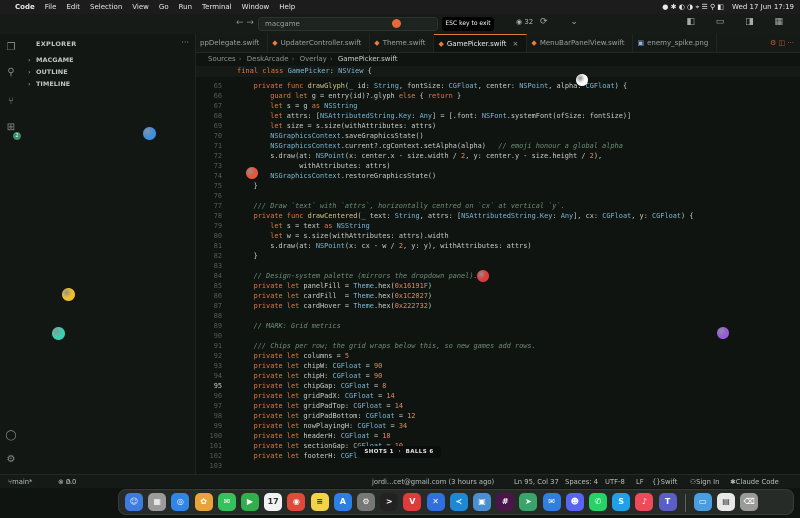 Image resolution: width=800 pixels, height=518 pixels. What do you see at coordinates (496, 266) in the screenshot?
I see `code-line: 83` at bounding box center [496, 266].